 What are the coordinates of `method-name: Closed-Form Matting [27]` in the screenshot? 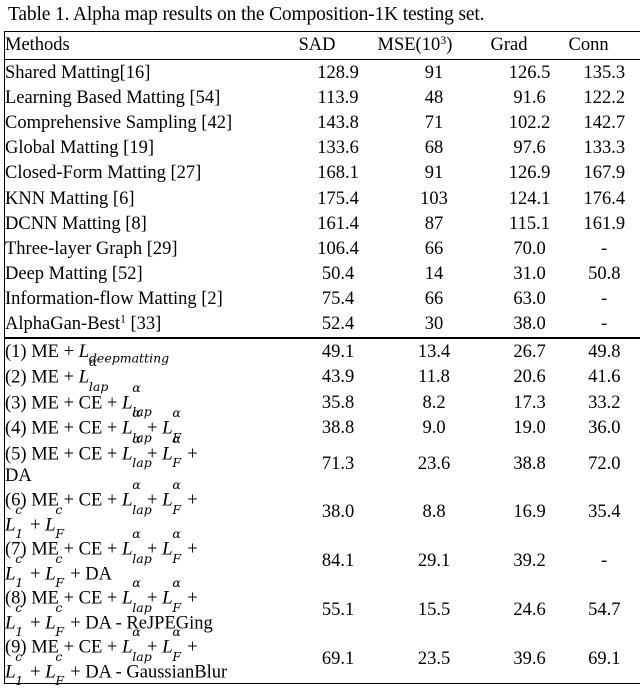 It's located at (152, 173).